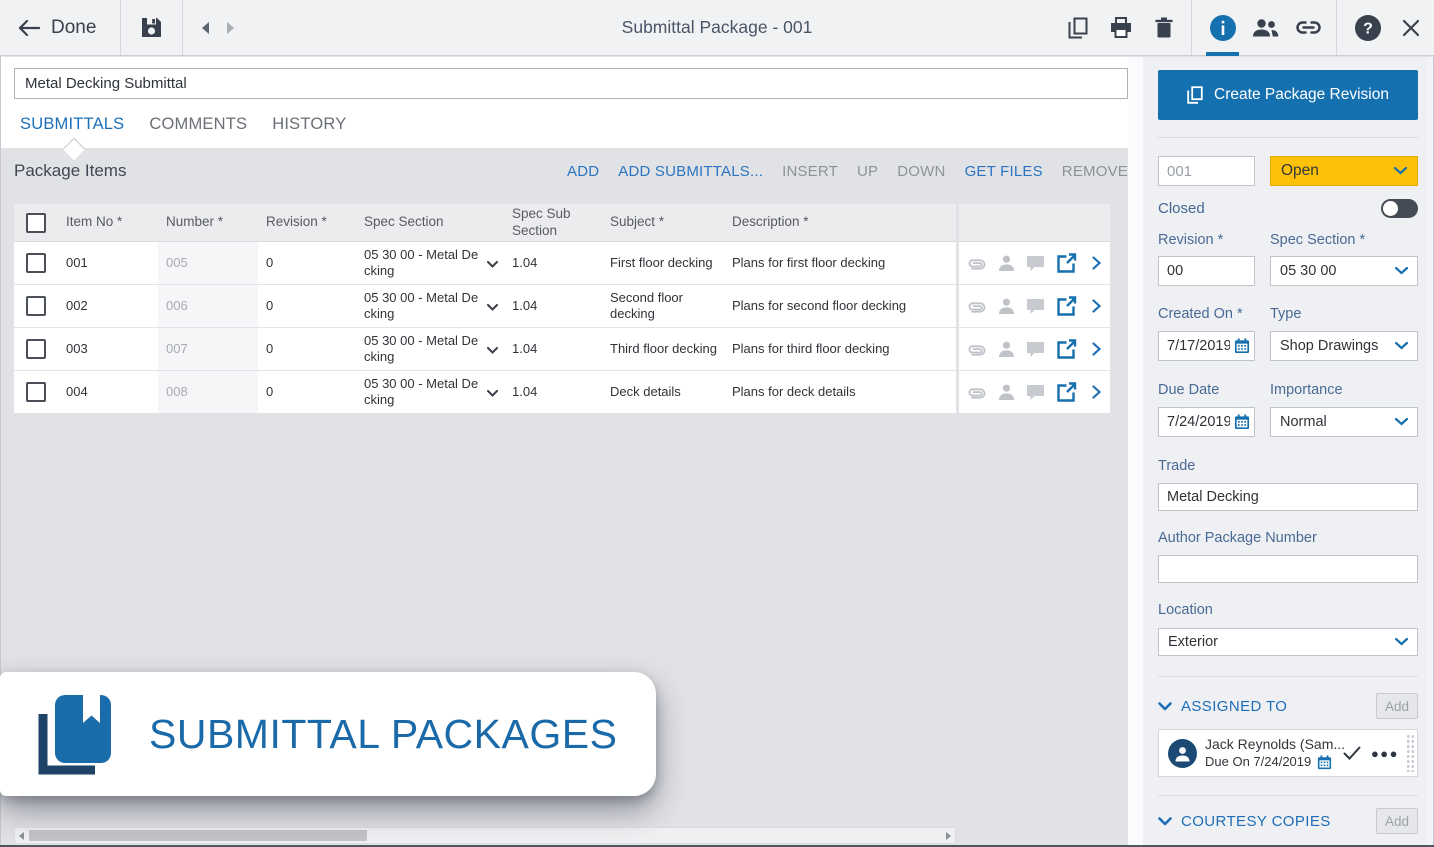 The width and height of the screenshot is (1434, 847). Describe the element at coordinates (1163, 27) in the screenshot. I see `delete-button` at that location.